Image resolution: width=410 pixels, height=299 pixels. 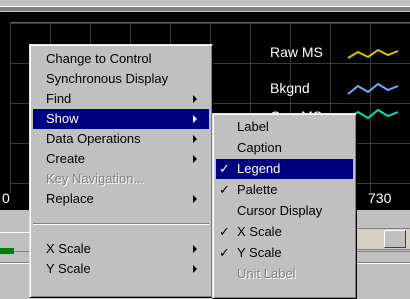 What do you see at coordinates (373, 53) in the screenshot?
I see `legend-swatch-raw-ms` at bounding box center [373, 53].